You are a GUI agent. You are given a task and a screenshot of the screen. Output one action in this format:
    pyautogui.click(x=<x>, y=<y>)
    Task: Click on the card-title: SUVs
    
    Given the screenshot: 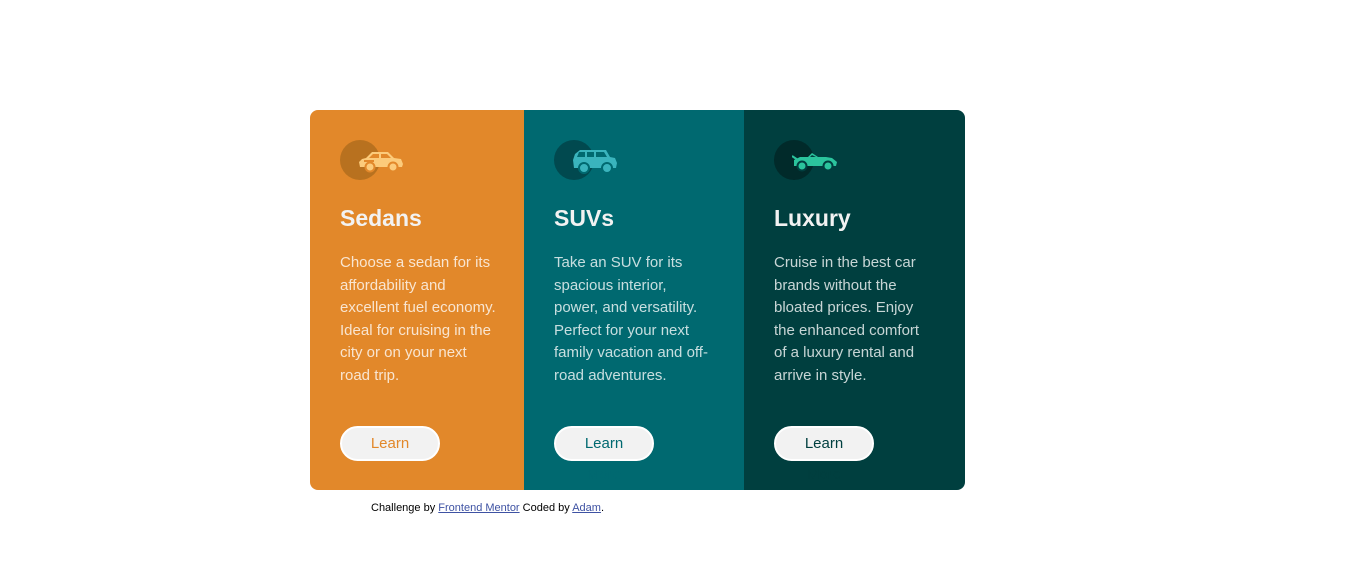 What is the action you would take?
    pyautogui.click(x=584, y=218)
    